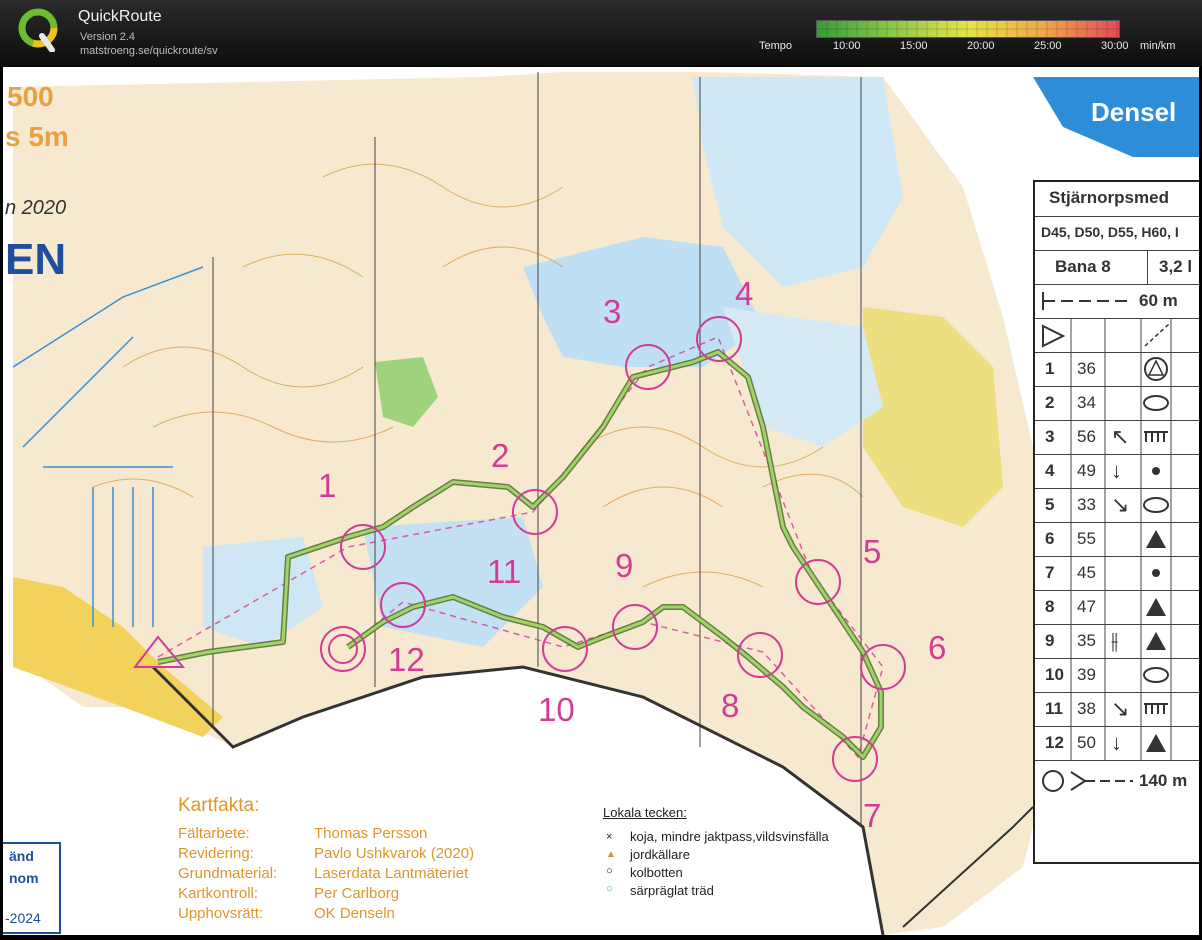  What do you see at coordinates (672, 890) in the screenshot?
I see `lokala-item-4: särpräglat träd` at bounding box center [672, 890].